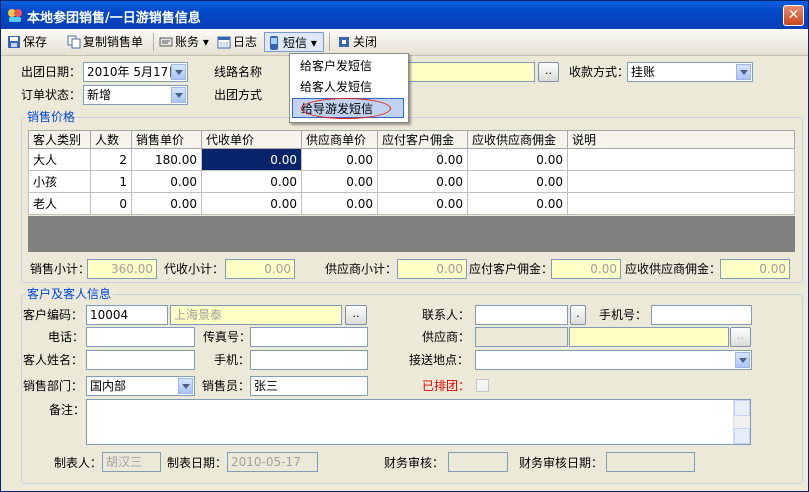 The width and height of the screenshot is (809, 492). What do you see at coordinates (184, 42) in the screenshot?
I see `accounts-button: 账务 ▾` at bounding box center [184, 42].